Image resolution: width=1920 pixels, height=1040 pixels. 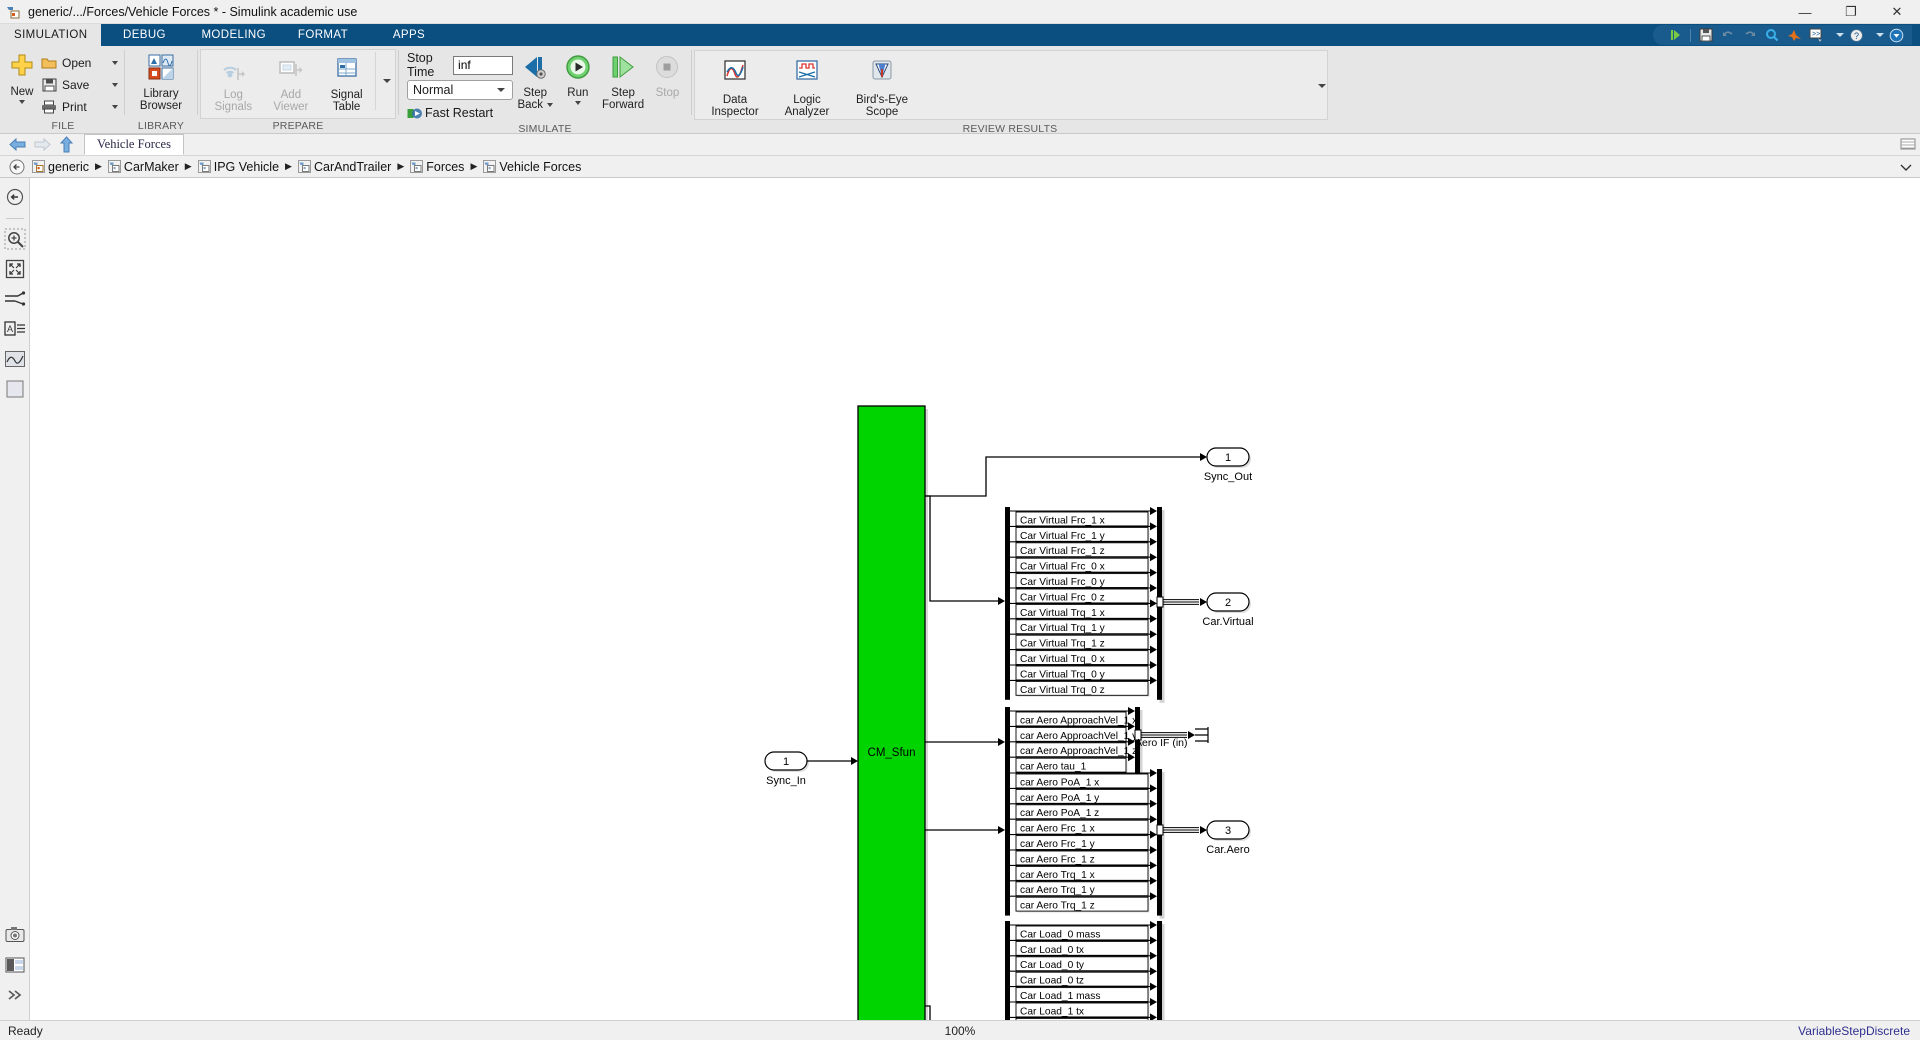 What do you see at coordinates (60, 167) in the screenshot?
I see `breadcrumb-item-generic: generic` at bounding box center [60, 167].